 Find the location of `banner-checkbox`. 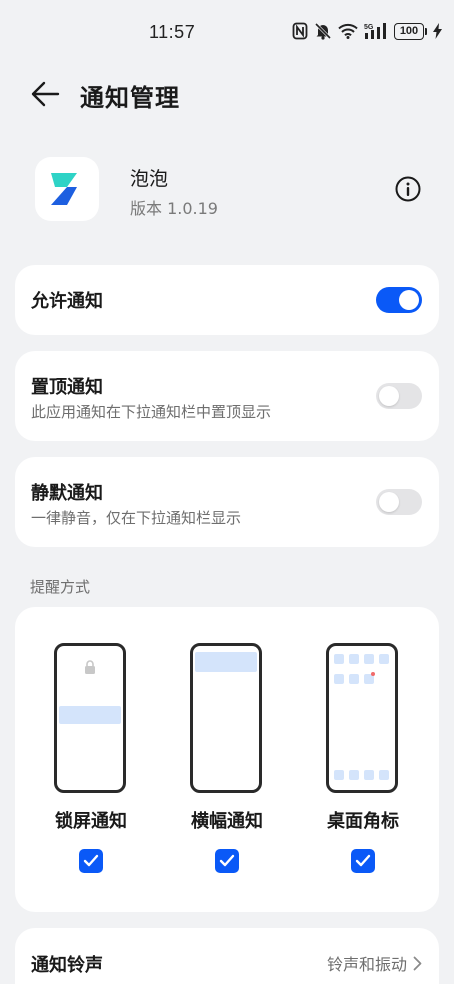

banner-checkbox is located at coordinates (227, 861).